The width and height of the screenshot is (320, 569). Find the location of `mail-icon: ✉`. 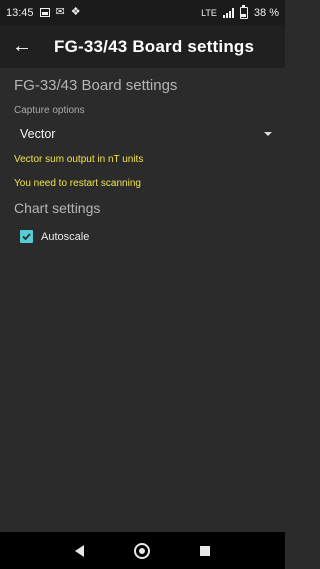

mail-icon: ✉ is located at coordinates (60, 12).